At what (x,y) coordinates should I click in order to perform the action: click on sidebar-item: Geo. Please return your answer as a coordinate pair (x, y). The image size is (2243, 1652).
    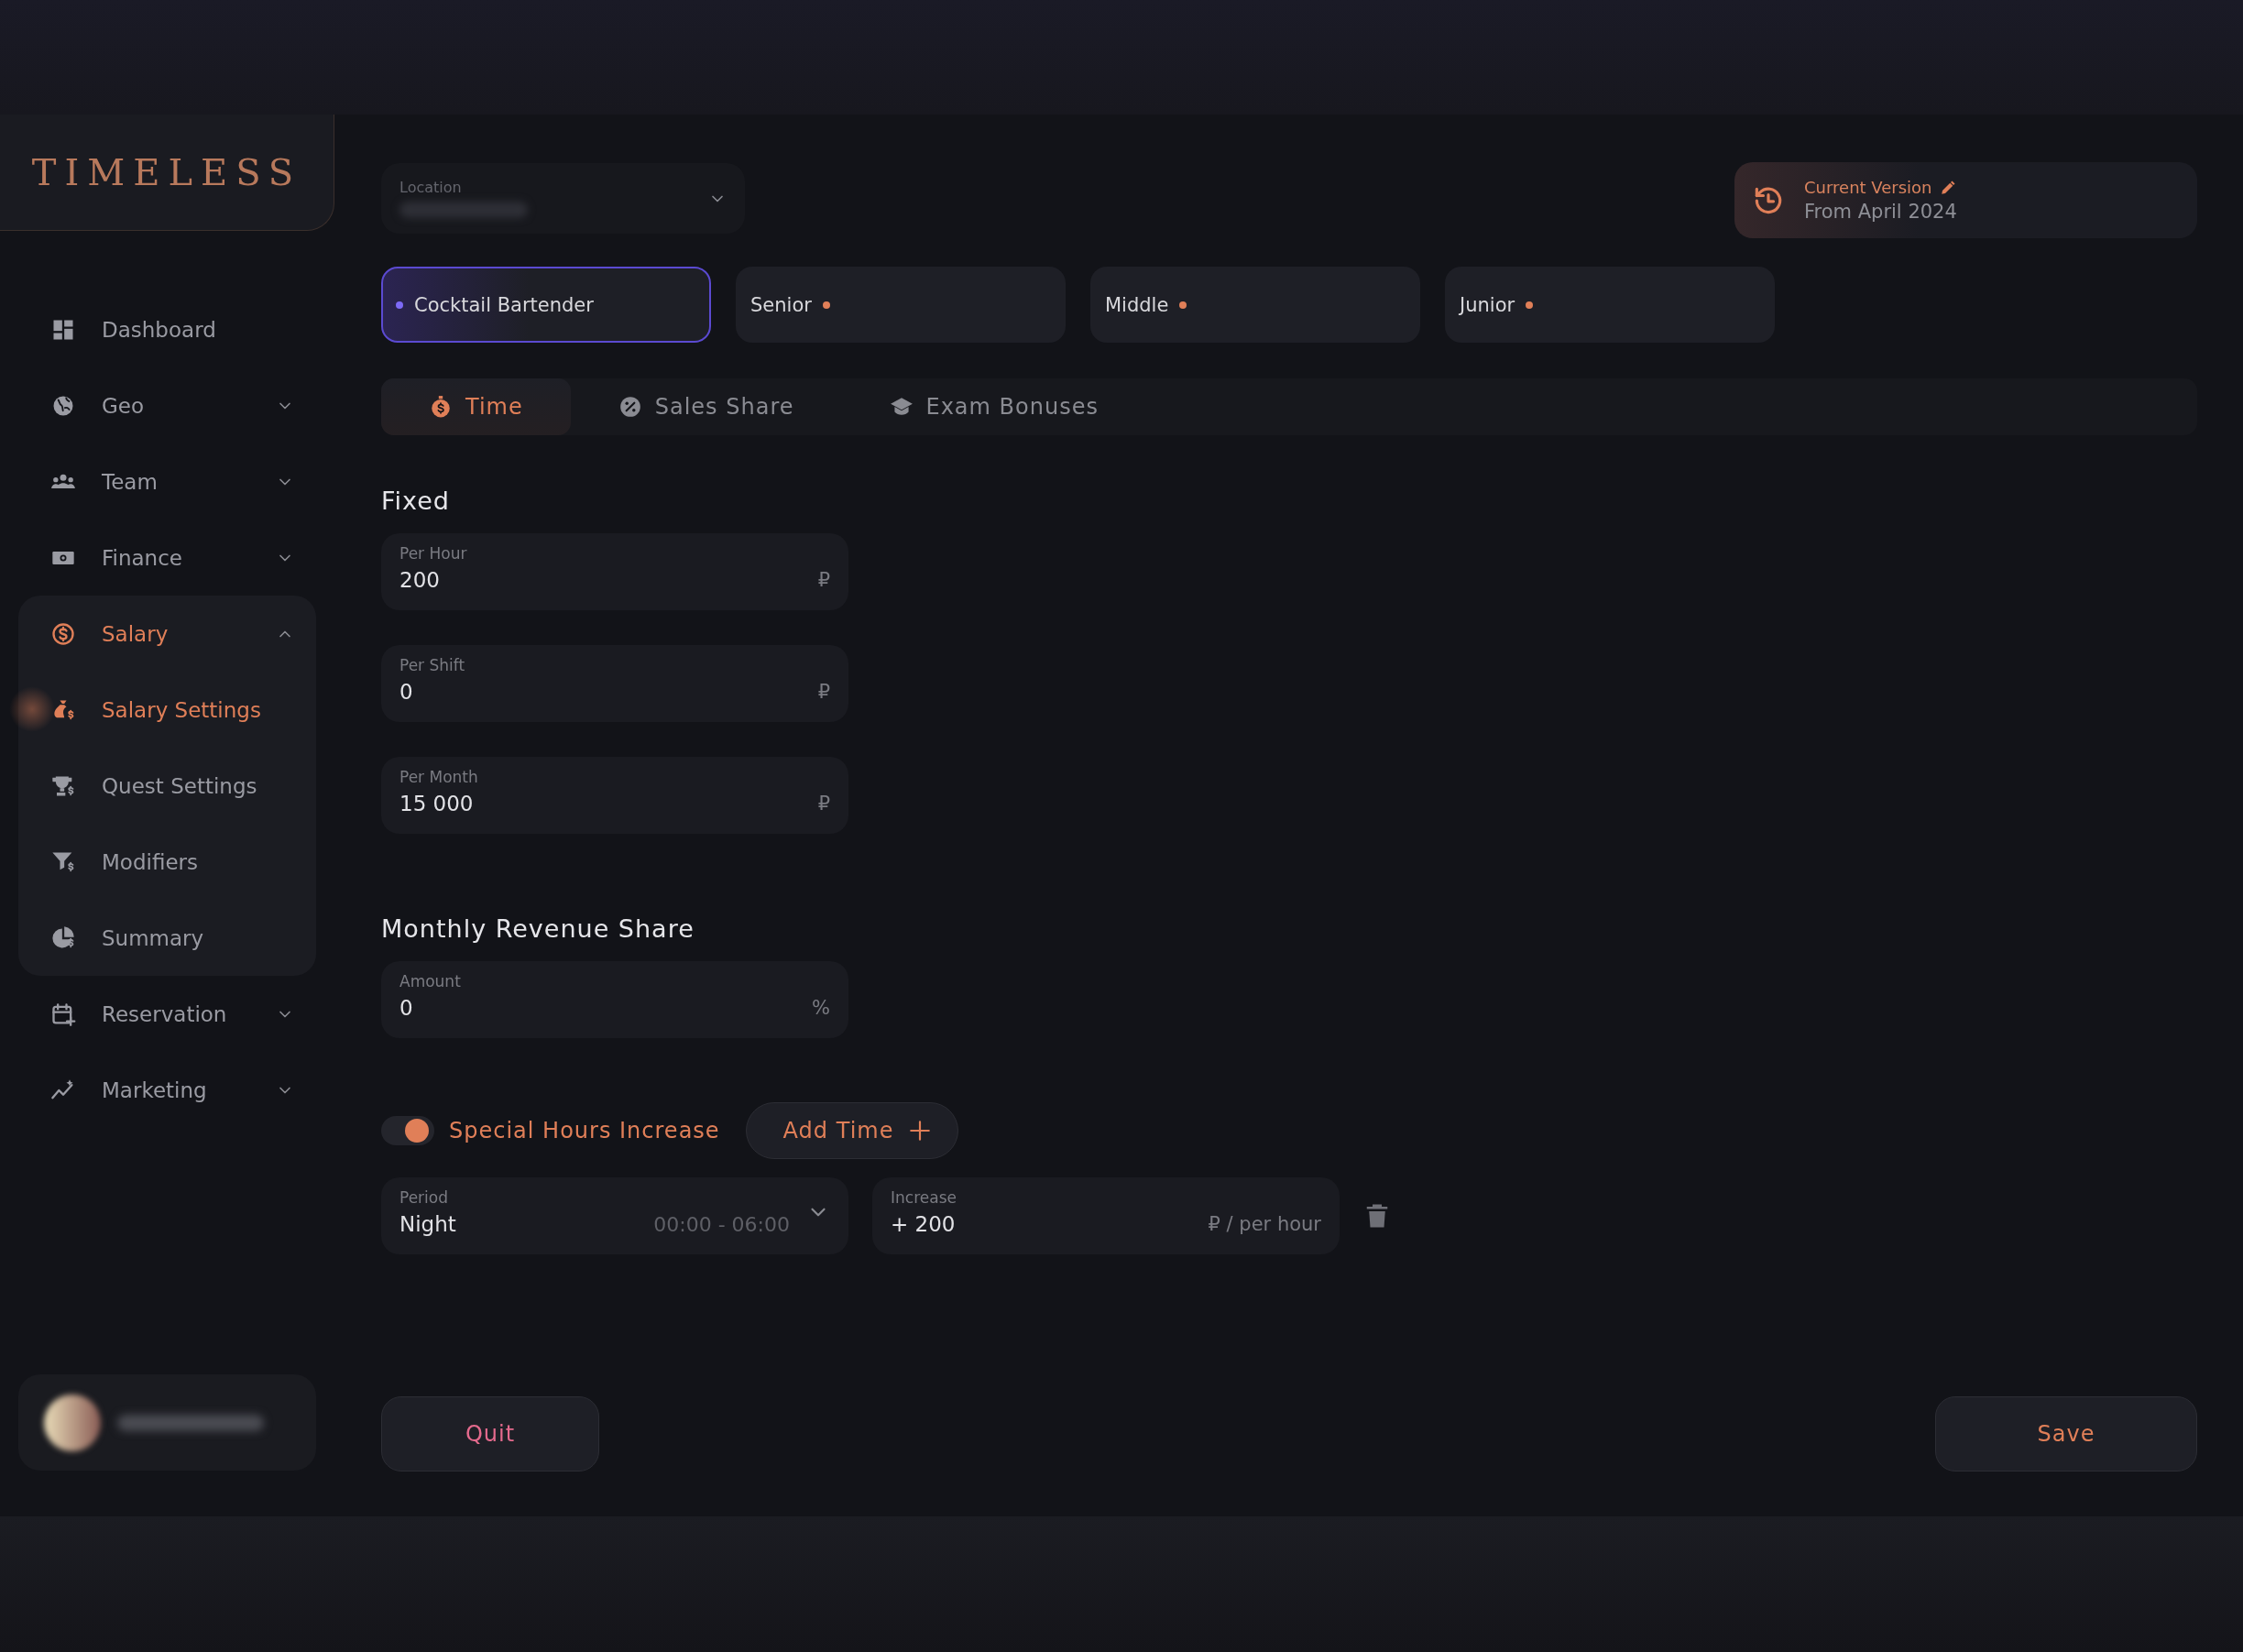
    Looking at the image, I should click on (158, 405).